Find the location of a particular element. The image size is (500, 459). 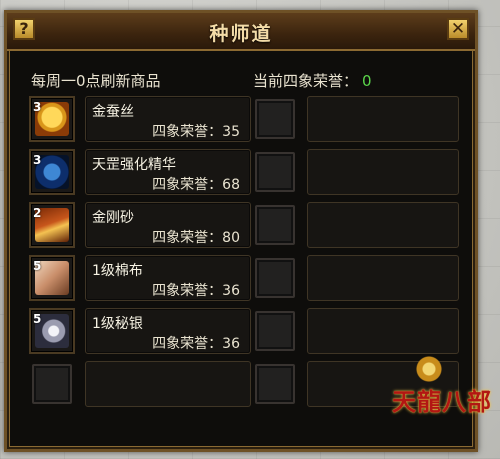

item-info: 金刚砂 四象荣誉：80 is located at coordinates (168, 225).